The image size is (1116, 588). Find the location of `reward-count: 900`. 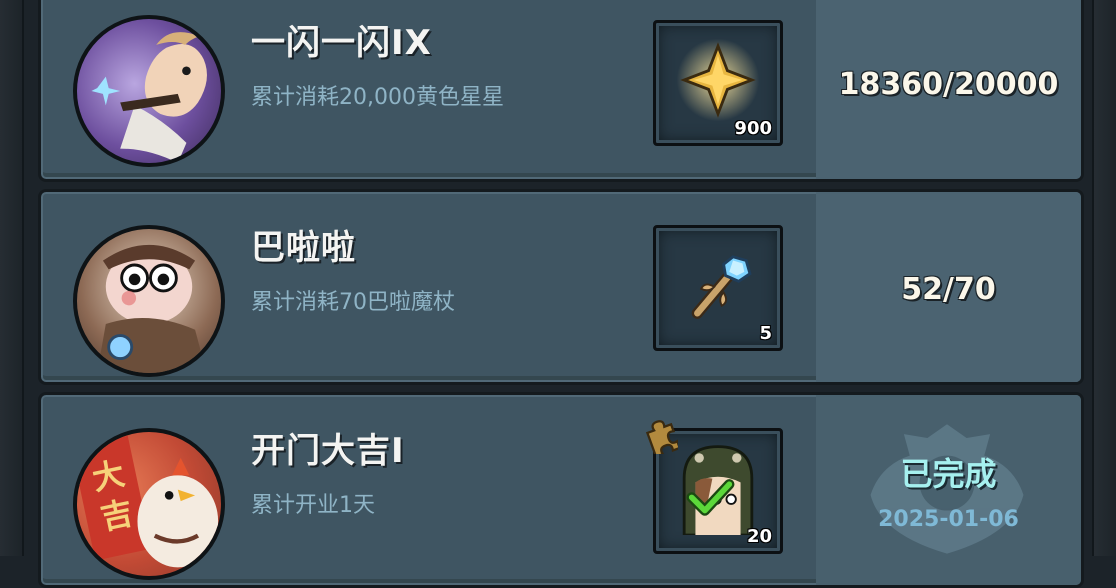

reward-count: 900 is located at coordinates (753, 128).